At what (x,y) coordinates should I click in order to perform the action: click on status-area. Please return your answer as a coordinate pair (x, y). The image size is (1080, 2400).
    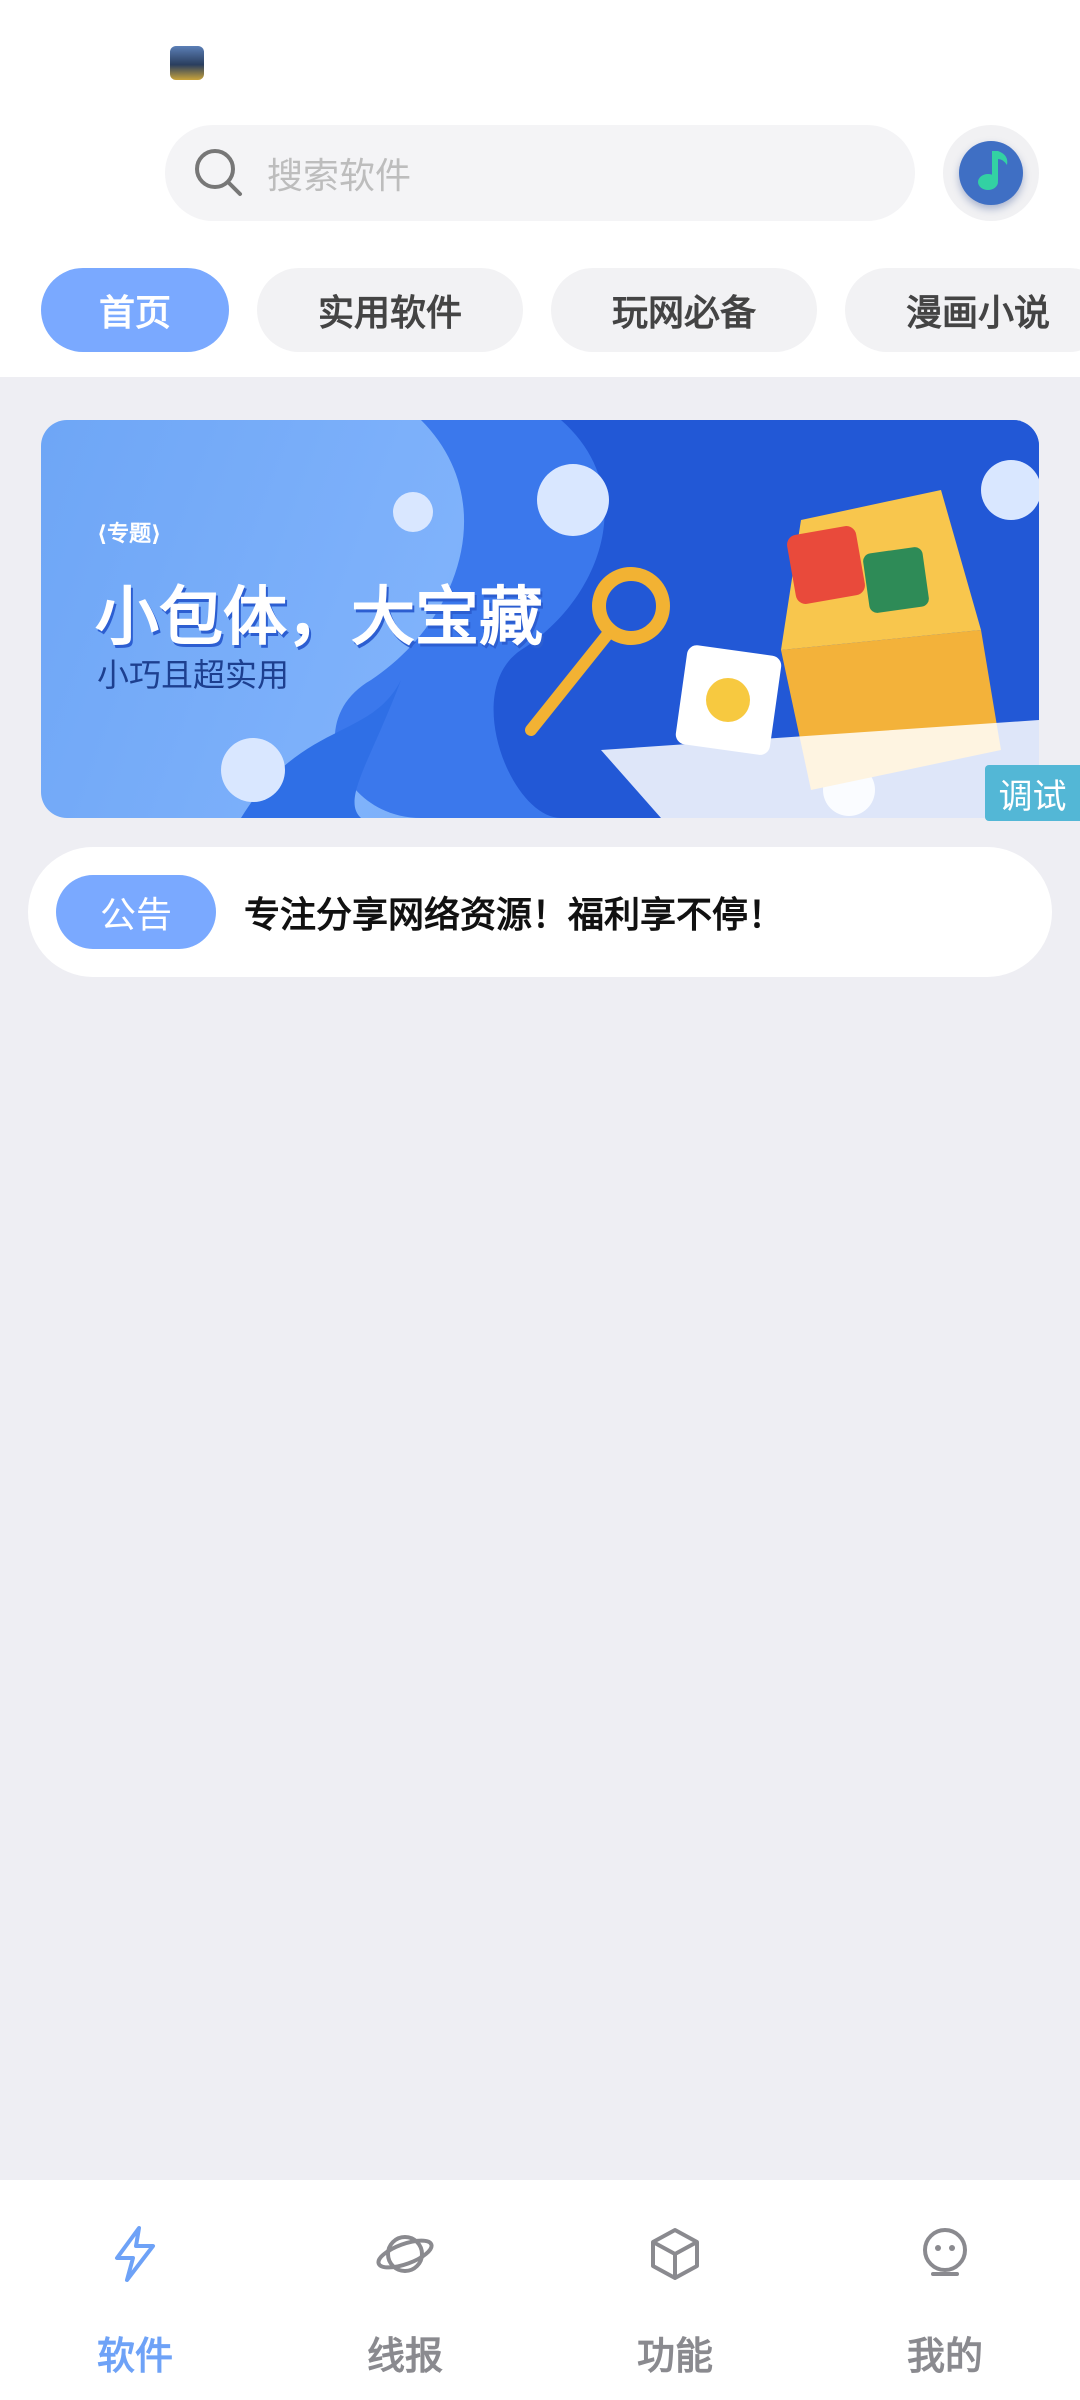
    Looking at the image, I should click on (540, 55).